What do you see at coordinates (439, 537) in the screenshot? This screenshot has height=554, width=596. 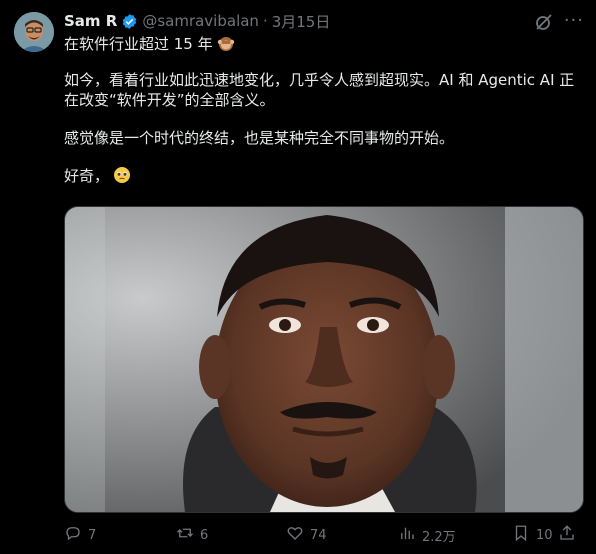 I see `views-count: 2.2万` at bounding box center [439, 537].